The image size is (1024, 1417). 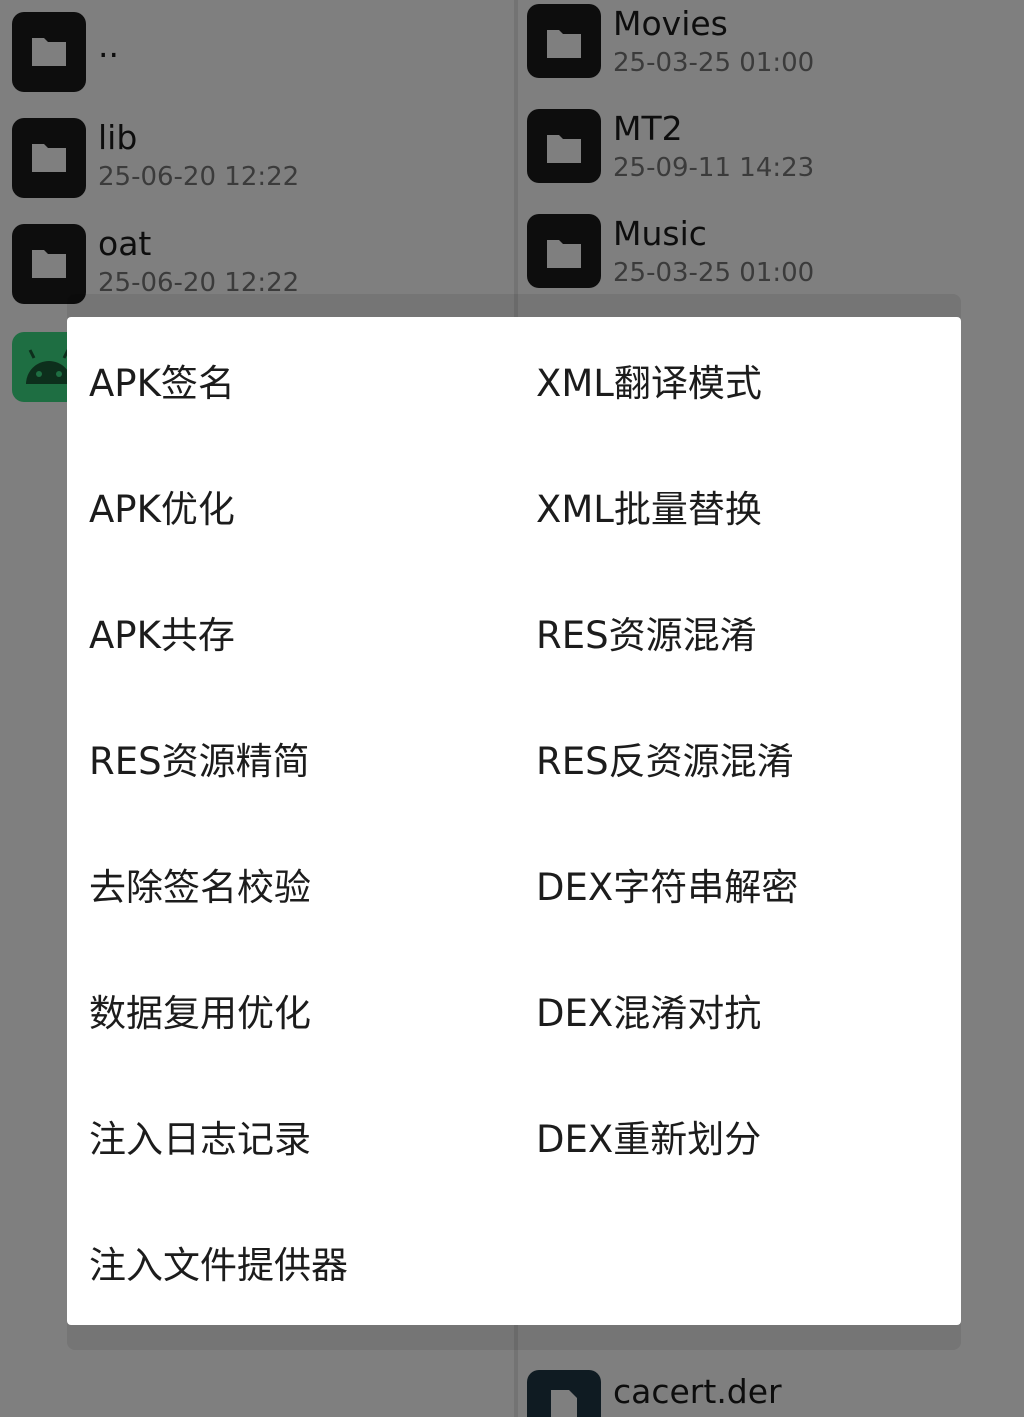 What do you see at coordinates (290, 506) in the screenshot?
I see `menu-item-apk-optimize: APK优化` at bounding box center [290, 506].